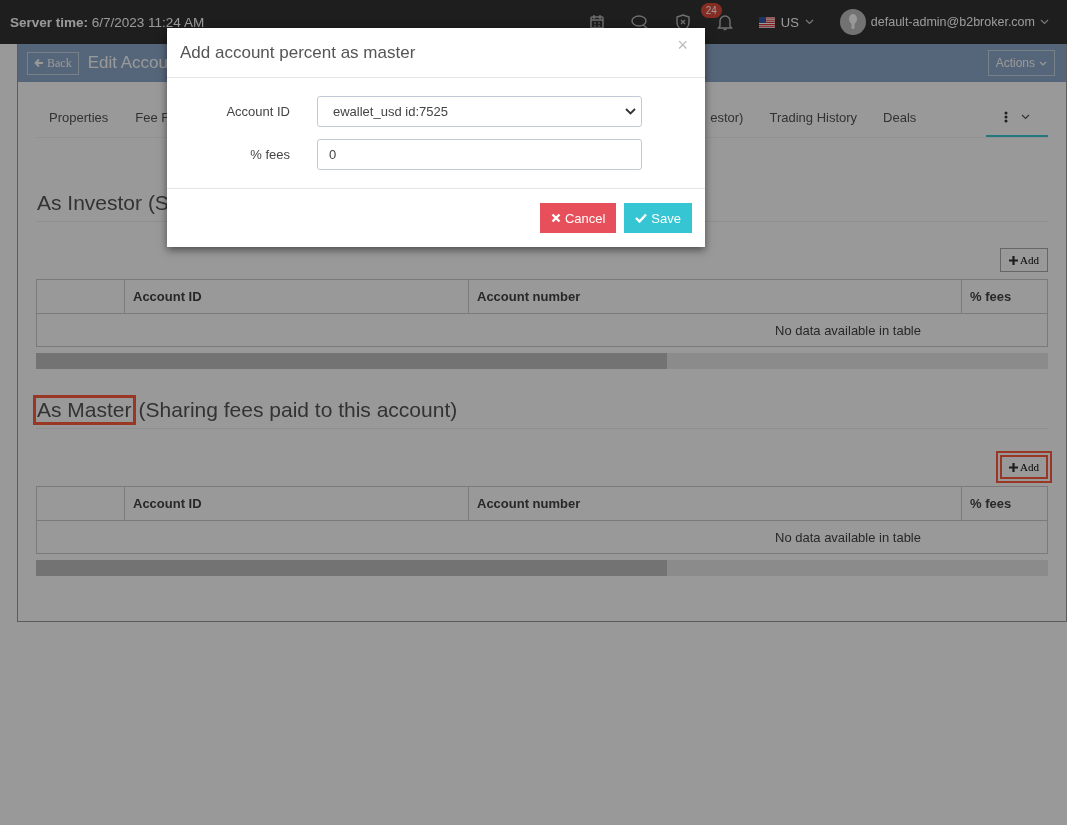 The image size is (1067, 825). What do you see at coordinates (724, 22) in the screenshot?
I see `bell-icon` at bounding box center [724, 22].